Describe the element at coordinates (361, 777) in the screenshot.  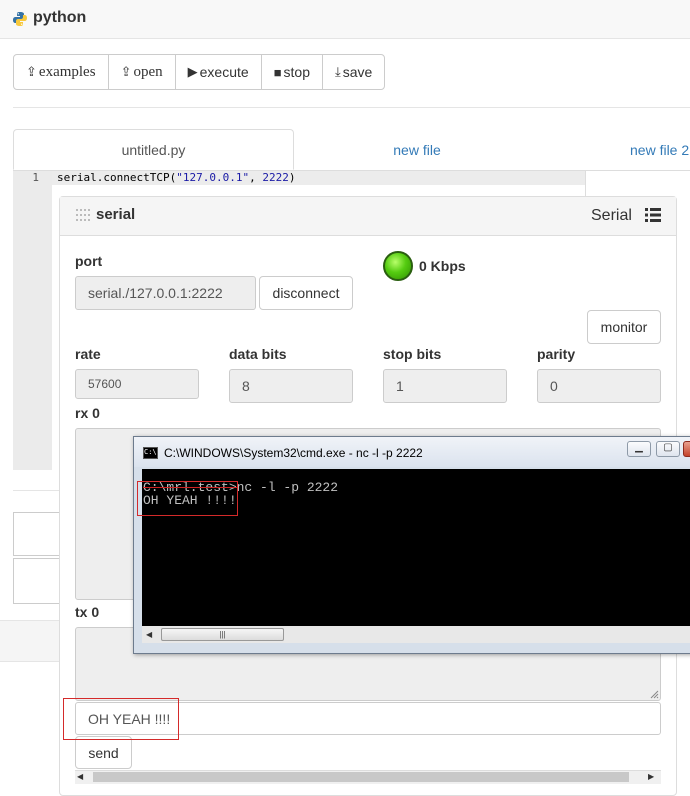
I see `scrollbar-thumb` at that location.